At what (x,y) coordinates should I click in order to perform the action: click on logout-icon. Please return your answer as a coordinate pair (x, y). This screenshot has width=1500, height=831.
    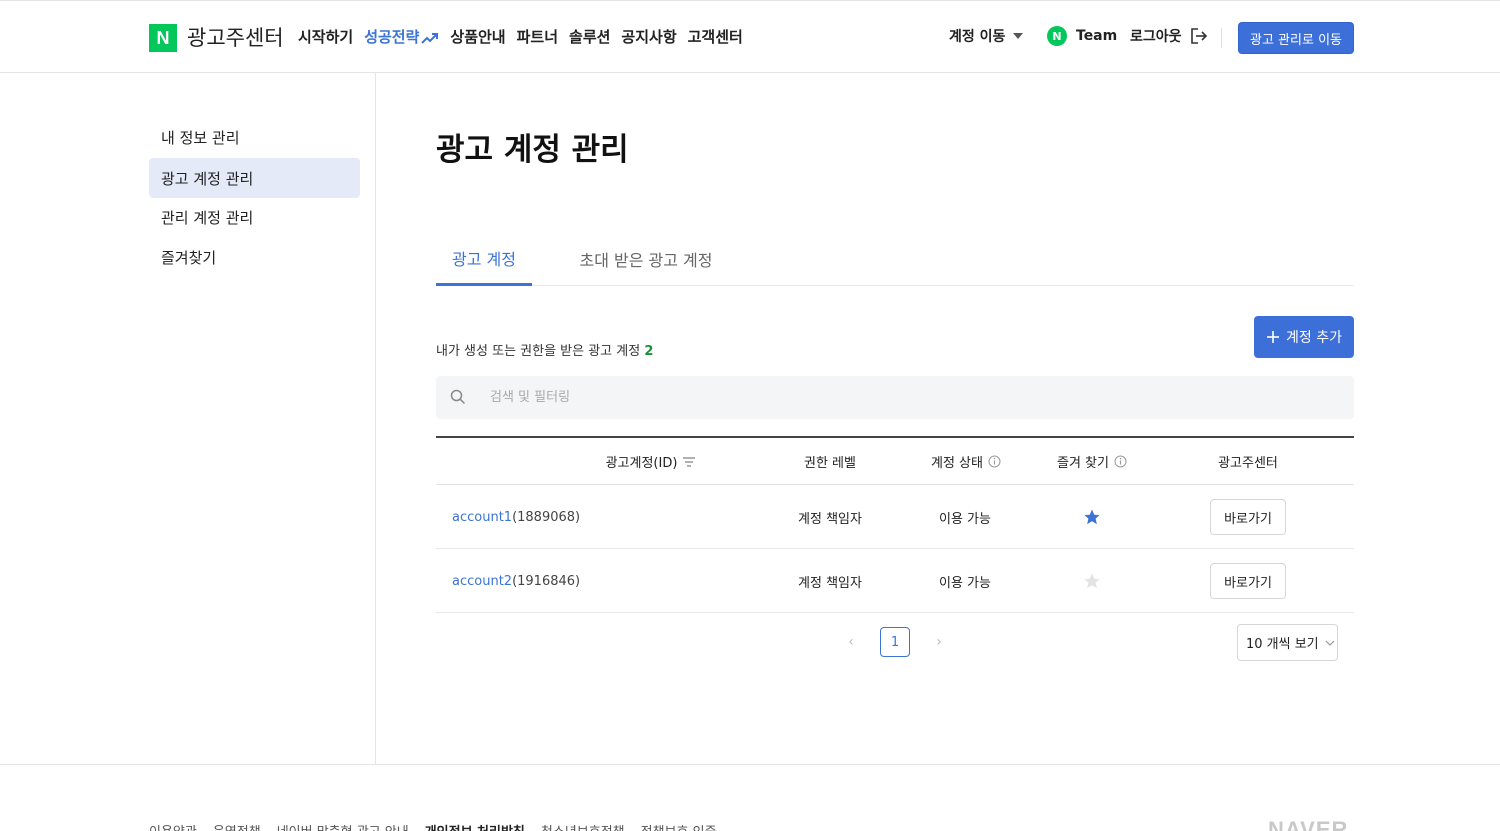
    Looking at the image, I should click on (1198, 36).